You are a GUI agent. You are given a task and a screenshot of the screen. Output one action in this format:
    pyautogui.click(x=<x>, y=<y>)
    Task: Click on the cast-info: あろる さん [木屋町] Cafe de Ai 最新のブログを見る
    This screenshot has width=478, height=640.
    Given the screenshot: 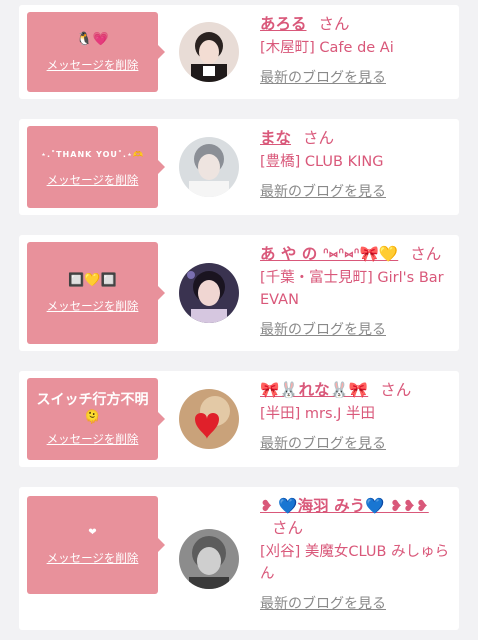 What is the action you would take?
    pyautogui.click(x=357, y=50)
    